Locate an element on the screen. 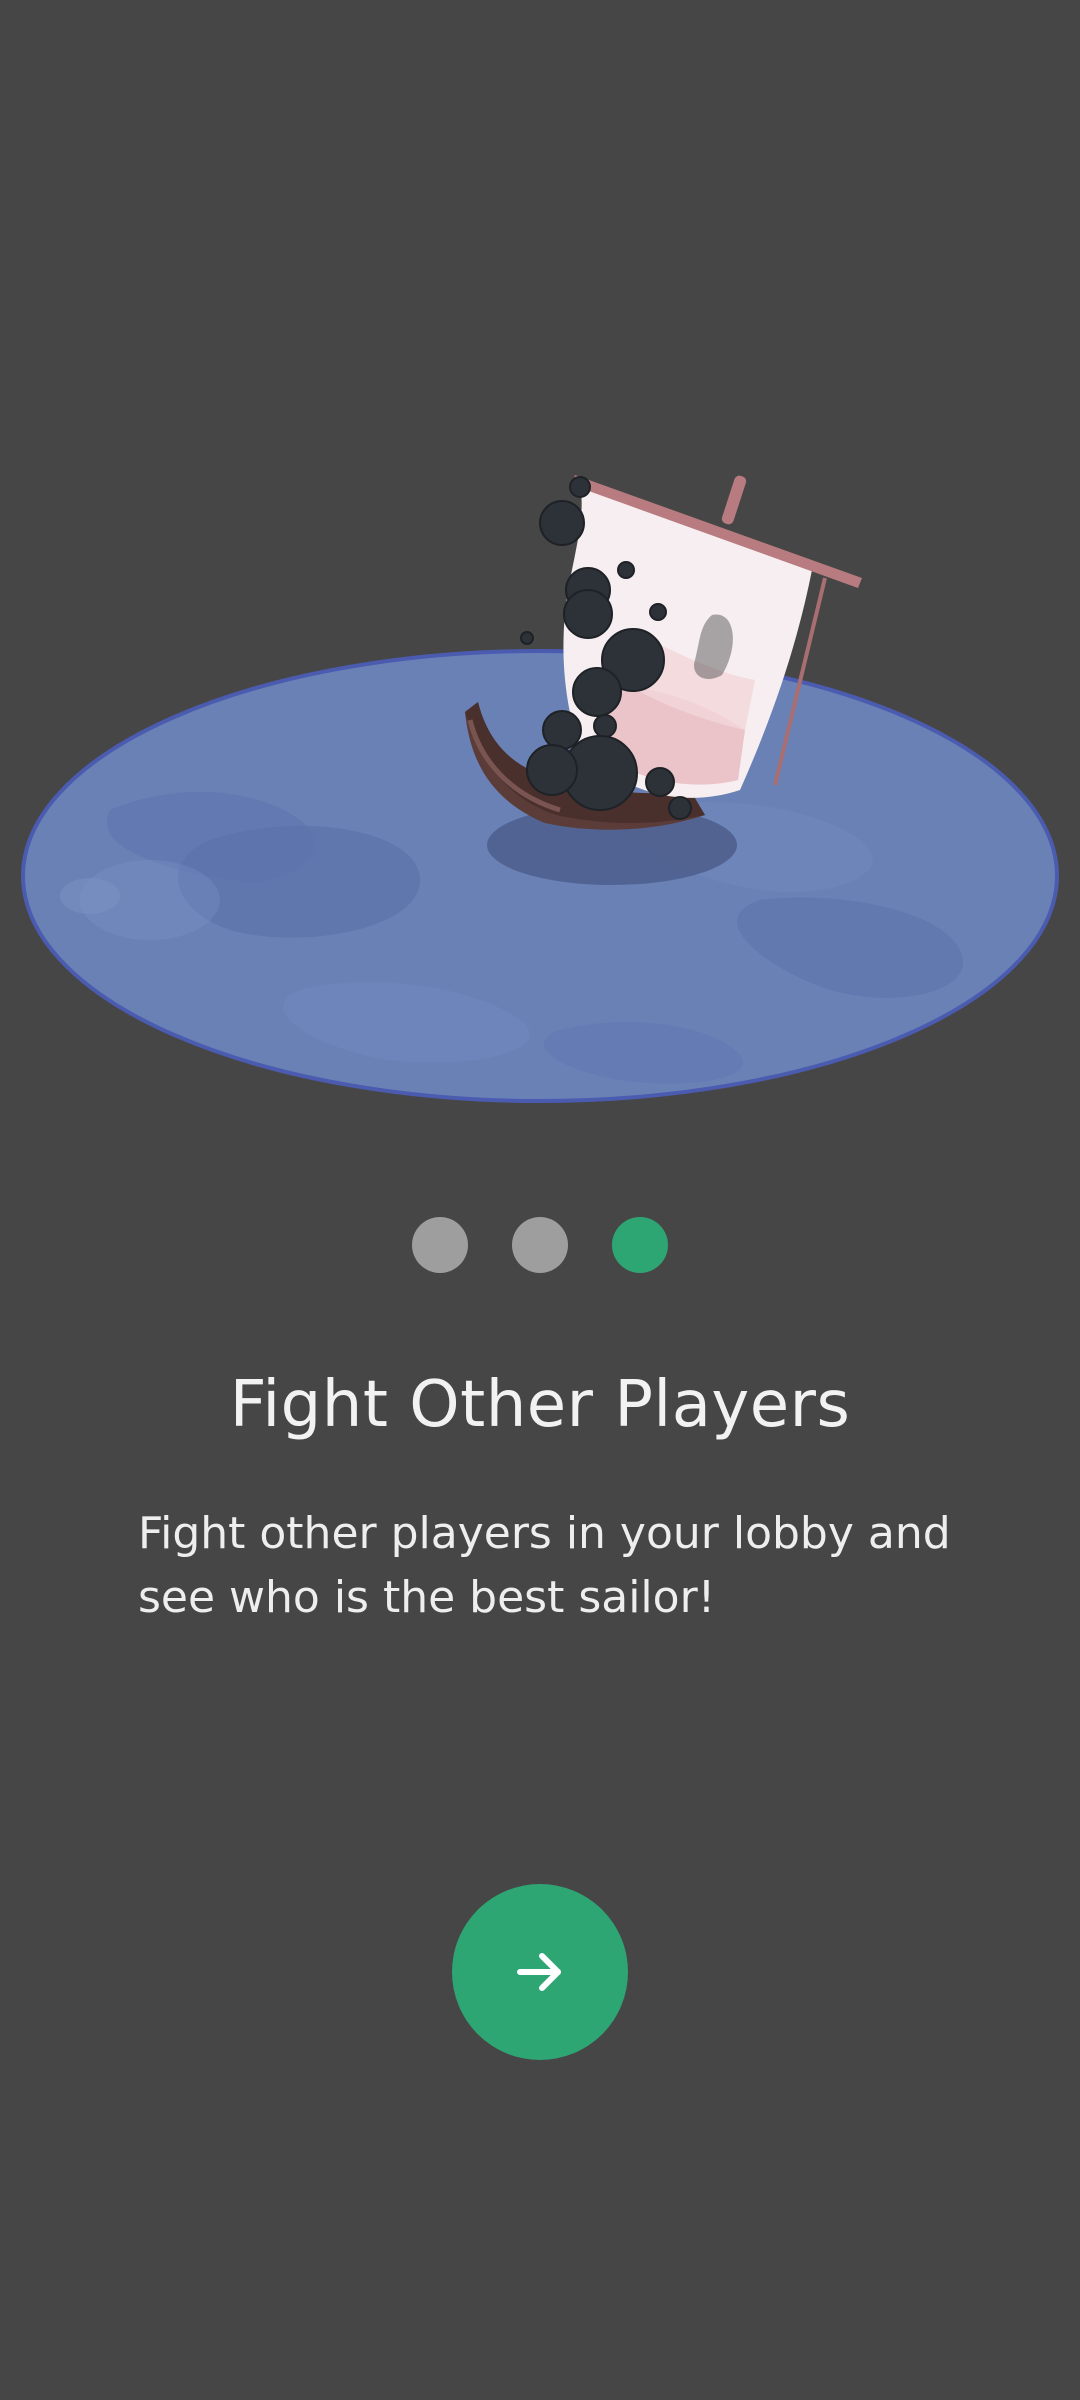 Image resolution: width=1080 pixels, height=2400 pixels. arrow-right-icon is located at coordinates (539, 1972).